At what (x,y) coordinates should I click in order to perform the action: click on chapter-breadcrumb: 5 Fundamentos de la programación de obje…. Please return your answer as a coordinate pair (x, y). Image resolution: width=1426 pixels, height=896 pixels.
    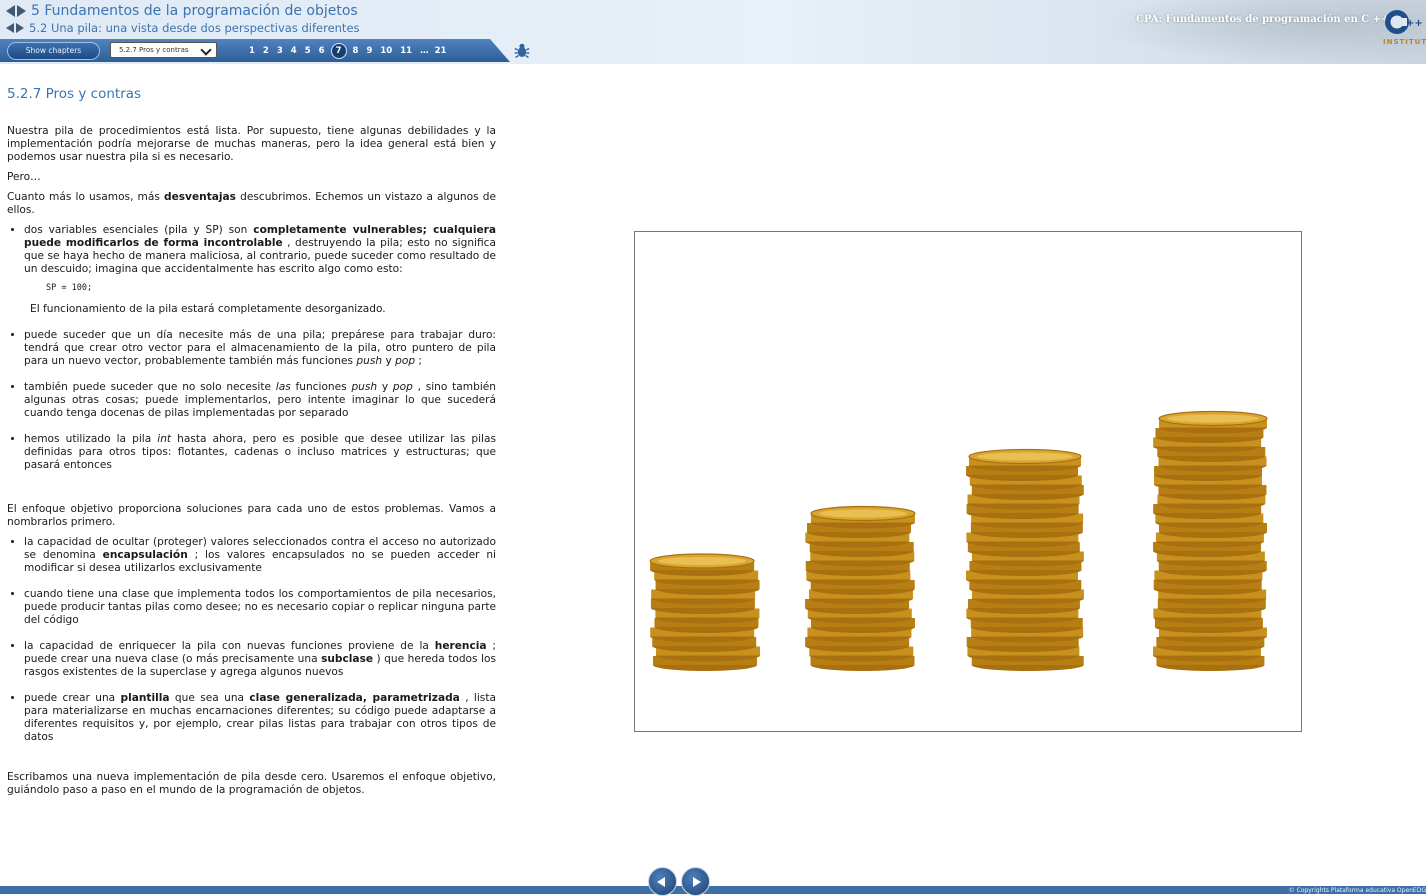
    Looking at the image, I should click on (182, 11).